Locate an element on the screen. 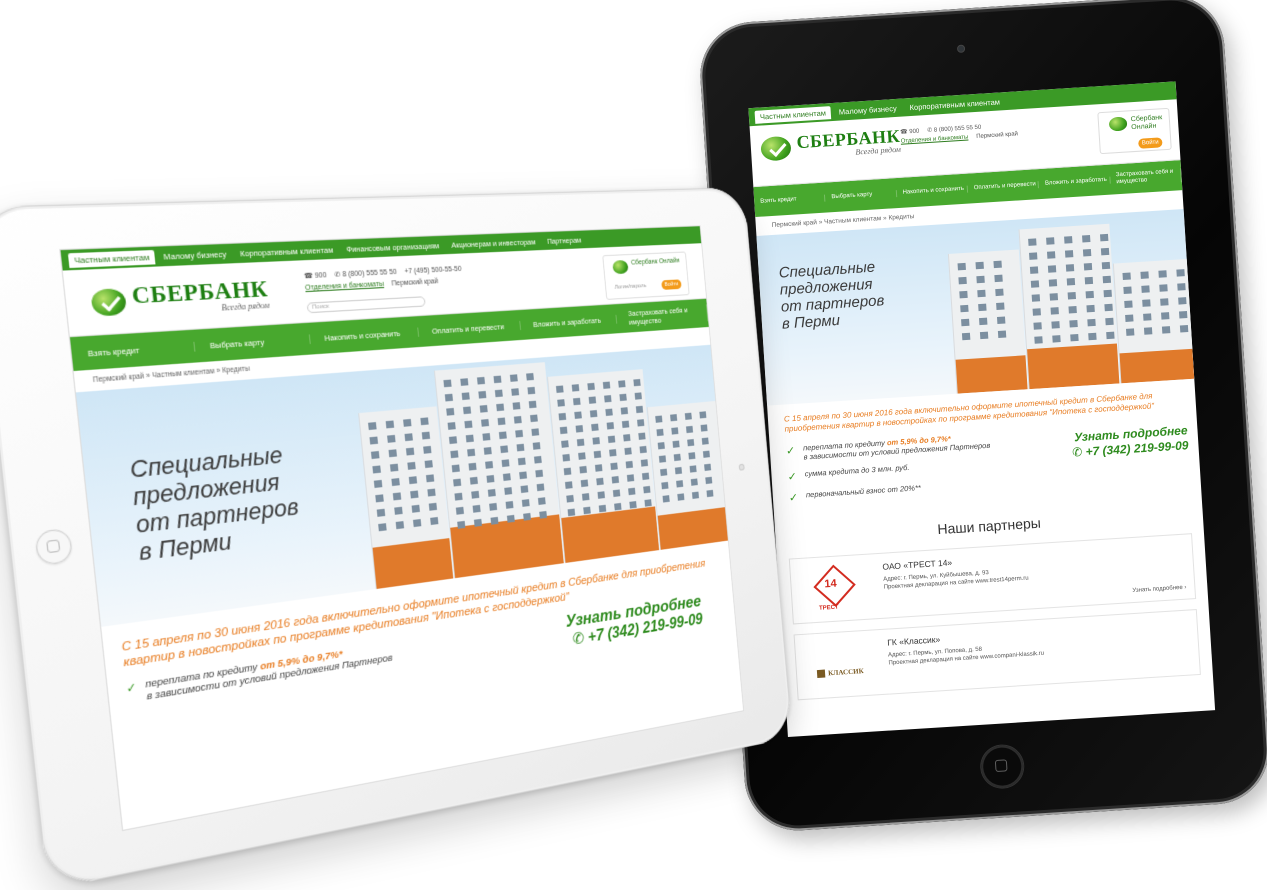 The height and width of the screenshot is (890, 1267). trest-logo-caption: ТРЕСТ is located at coordinates (829, 608).